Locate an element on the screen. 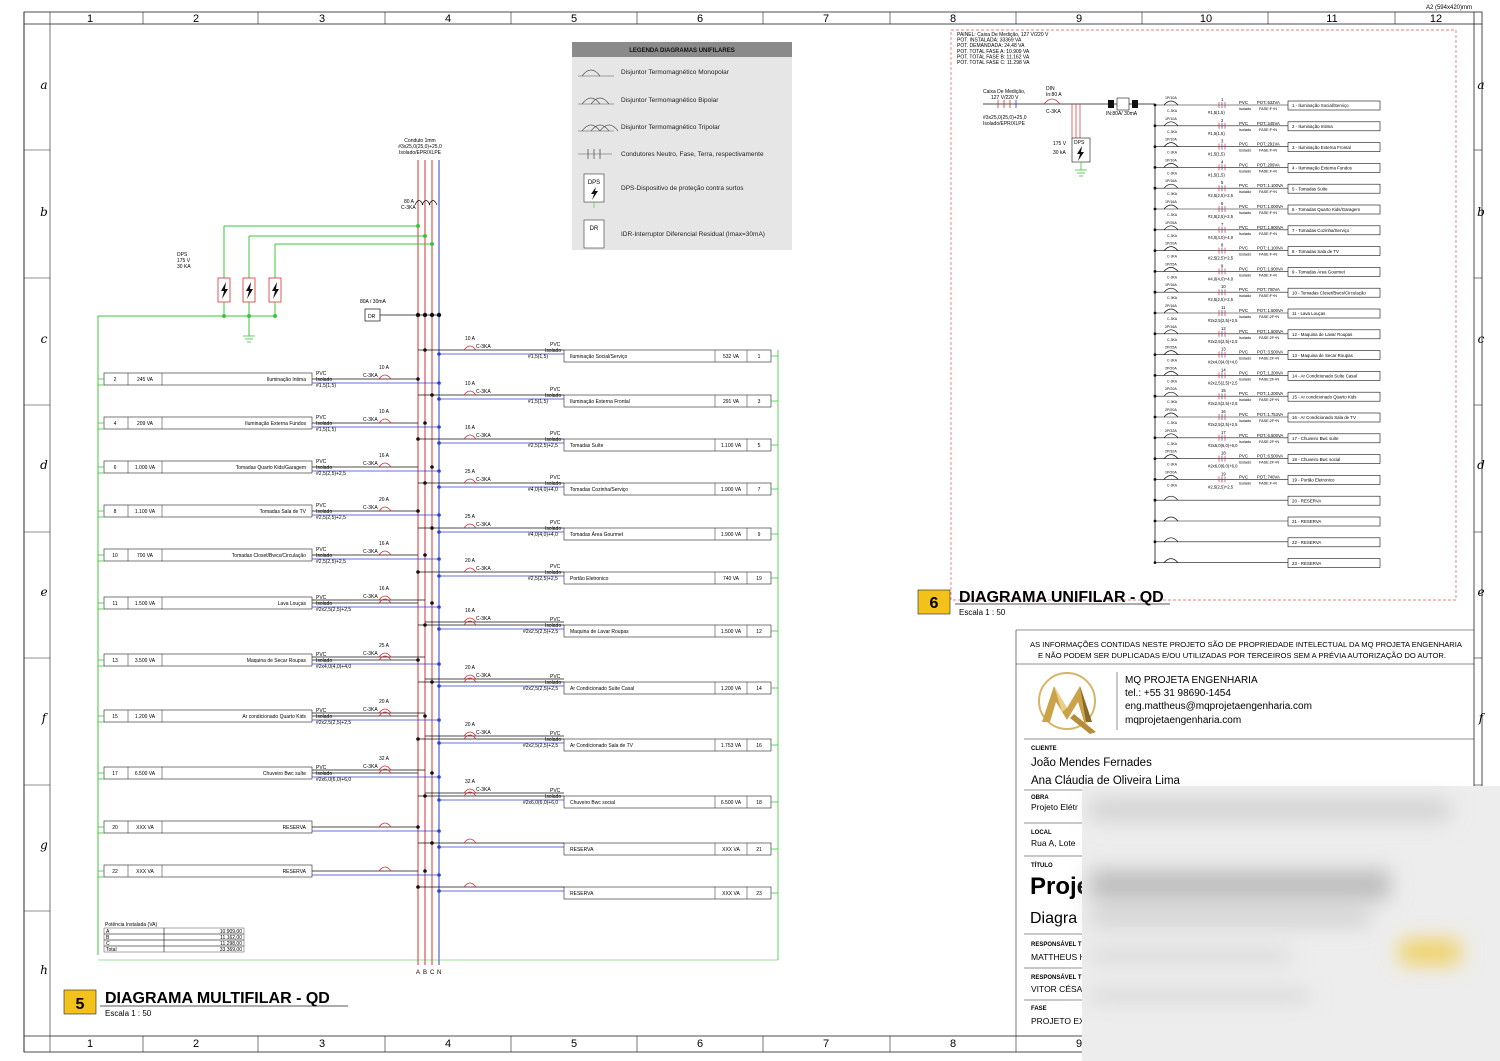  column-label: 11 is located at coordinates (1331, 19).